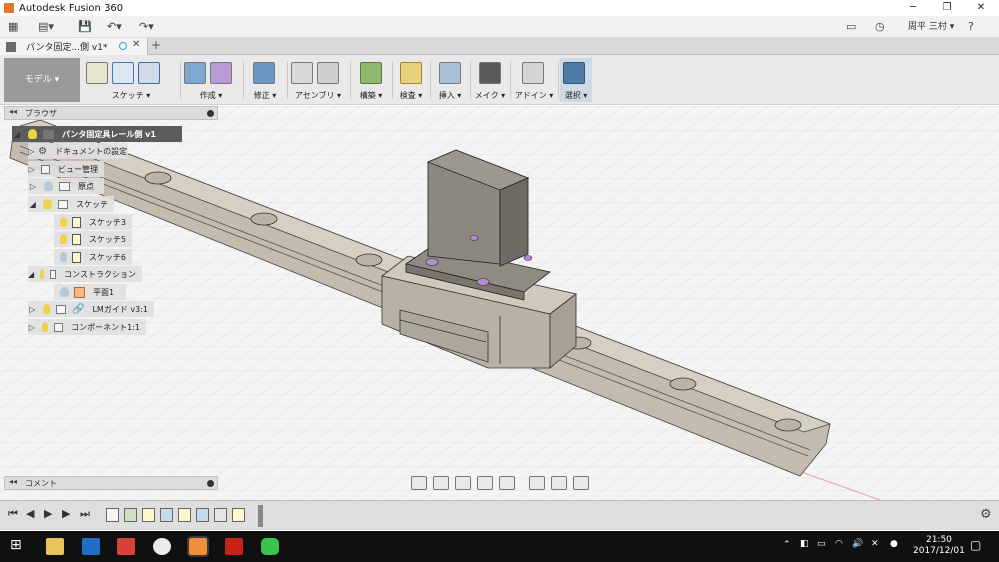 The width and height of the screenshot is (999, 562). I want to click on windows-start-icon: ⊞, so click(16, 545).